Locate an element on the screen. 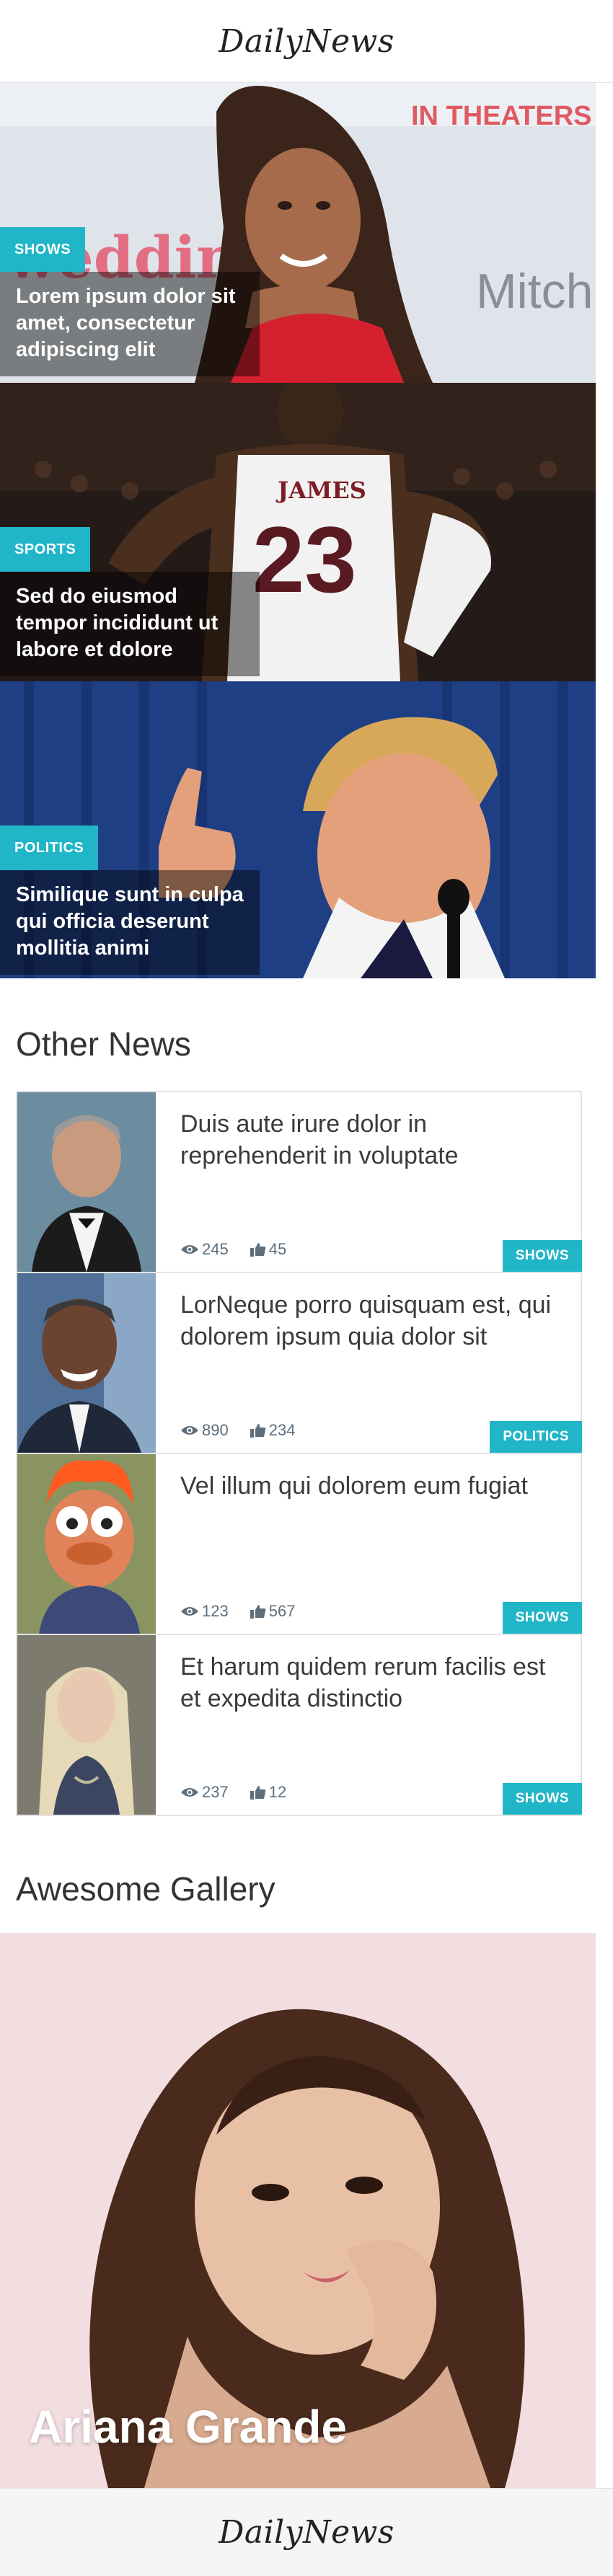  jersey-number: 23 is located at coordinates (304, 559).